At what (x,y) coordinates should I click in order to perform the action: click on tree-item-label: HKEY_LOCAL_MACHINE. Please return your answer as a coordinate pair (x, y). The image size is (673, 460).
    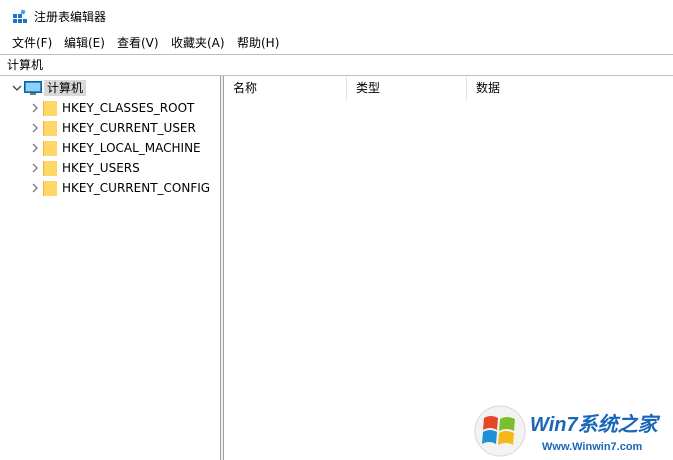
    Looking at the image, I should click on (131, 148).